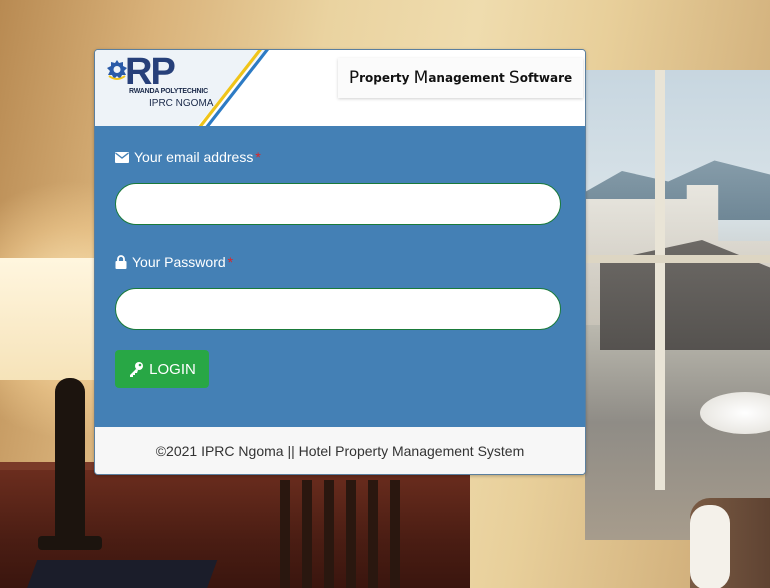 This screenshot has height=588, width=770. I want to click on title-initial-p: P, so click(354, 78).